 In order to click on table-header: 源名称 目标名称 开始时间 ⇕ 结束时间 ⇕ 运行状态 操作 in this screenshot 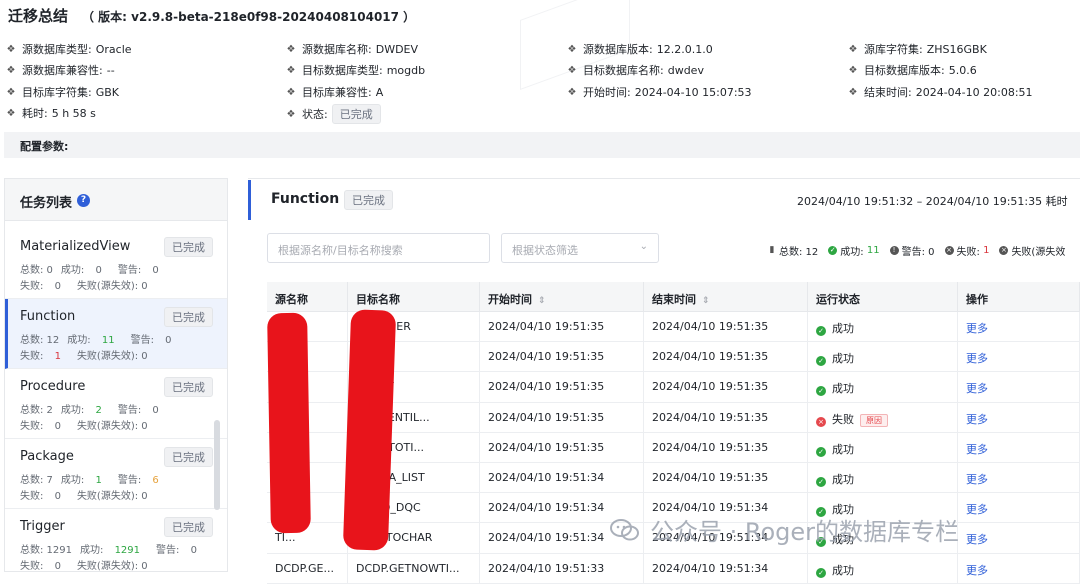, I will do `click(673, 297)`.